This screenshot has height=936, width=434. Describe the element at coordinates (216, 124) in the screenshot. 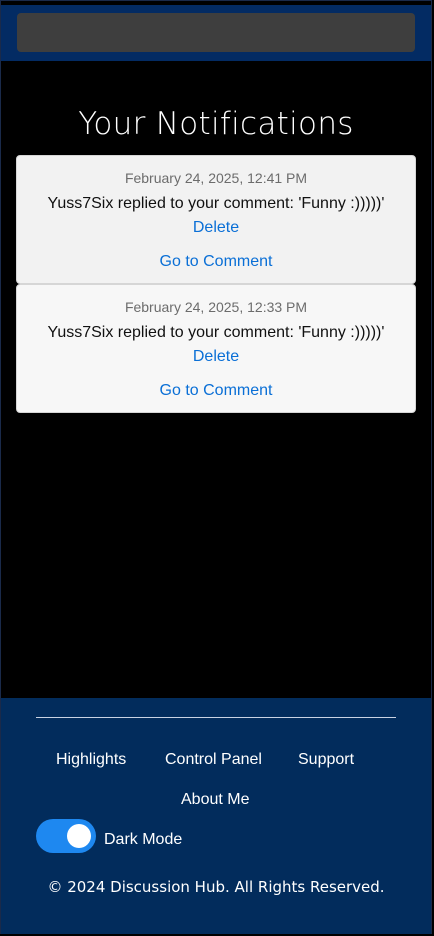

I see `page-title: Your Notifications` at that location.